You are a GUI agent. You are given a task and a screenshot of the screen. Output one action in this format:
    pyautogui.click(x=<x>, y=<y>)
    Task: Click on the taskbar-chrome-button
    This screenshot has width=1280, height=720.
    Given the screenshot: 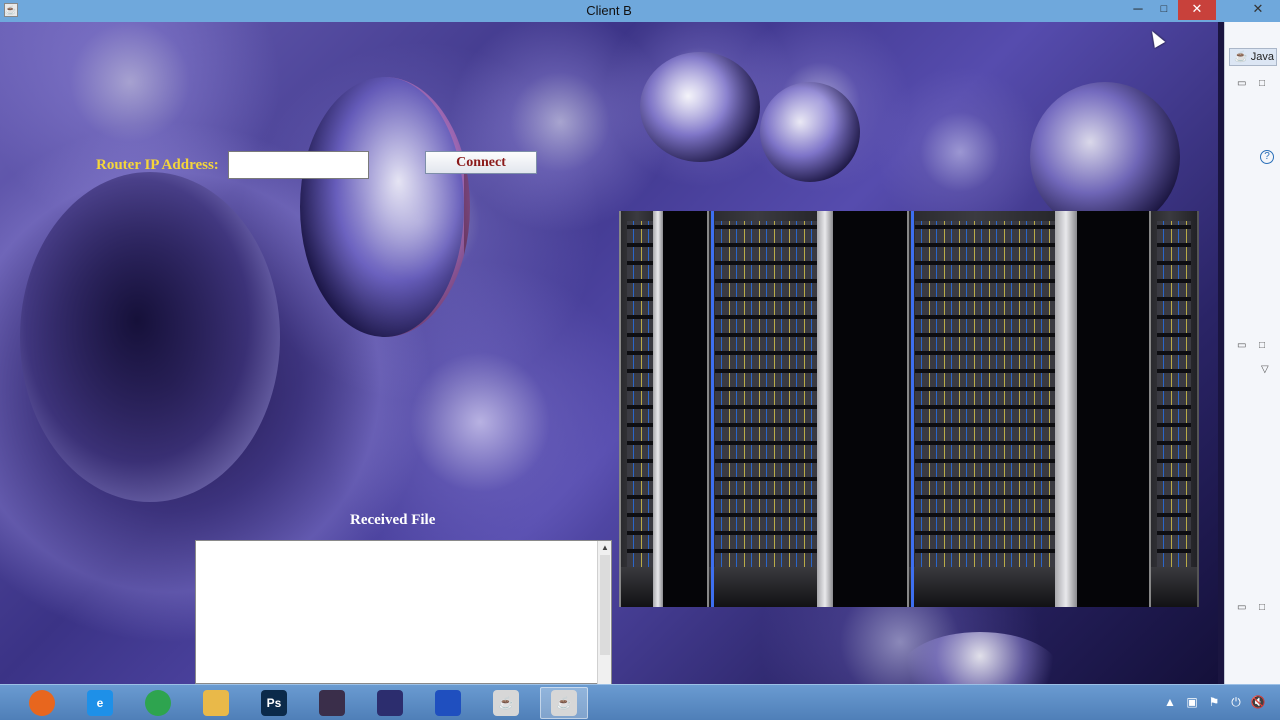 What is the action you would take?
    pyautogui.click(x=158, y=703)
    